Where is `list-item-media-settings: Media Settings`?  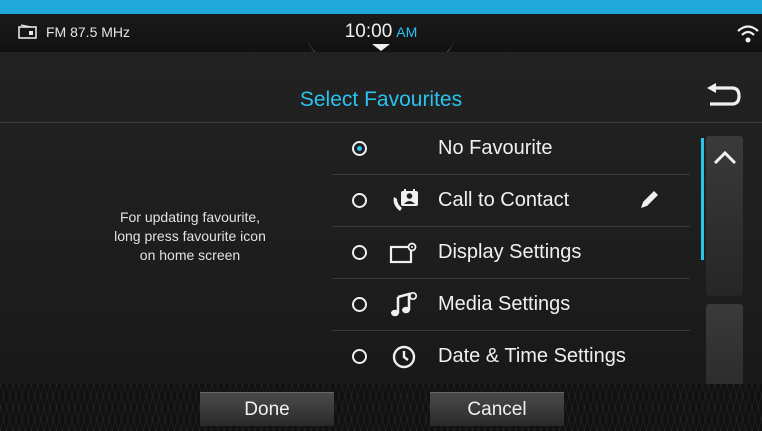
list-item-media-settings: Media Settings is located at coordinates (511, 305).